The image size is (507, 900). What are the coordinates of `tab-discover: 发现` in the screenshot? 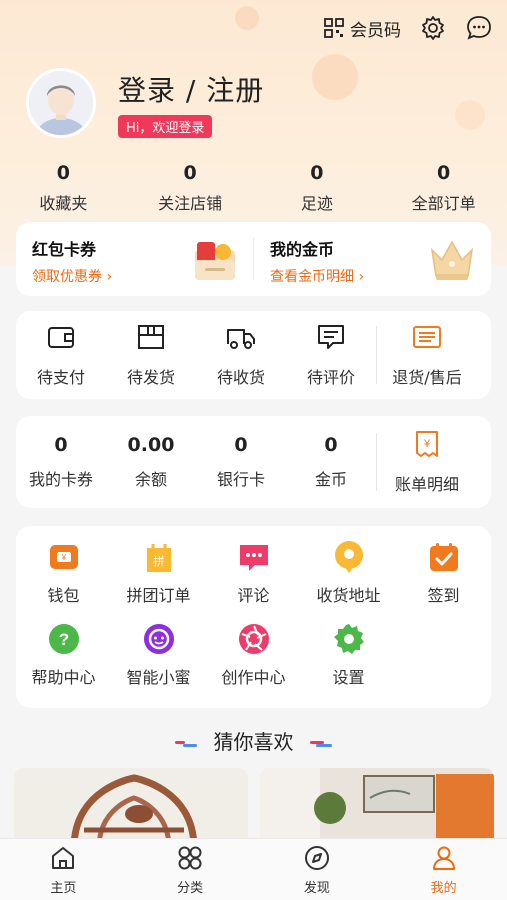 It's located at (317, 869).